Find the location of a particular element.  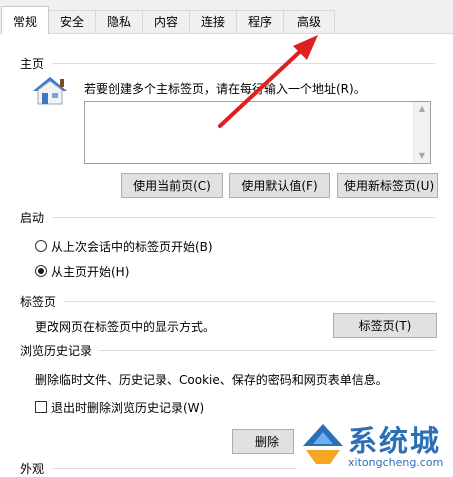

watermark-brand: 系统城 is located at coordinates (395, 441).